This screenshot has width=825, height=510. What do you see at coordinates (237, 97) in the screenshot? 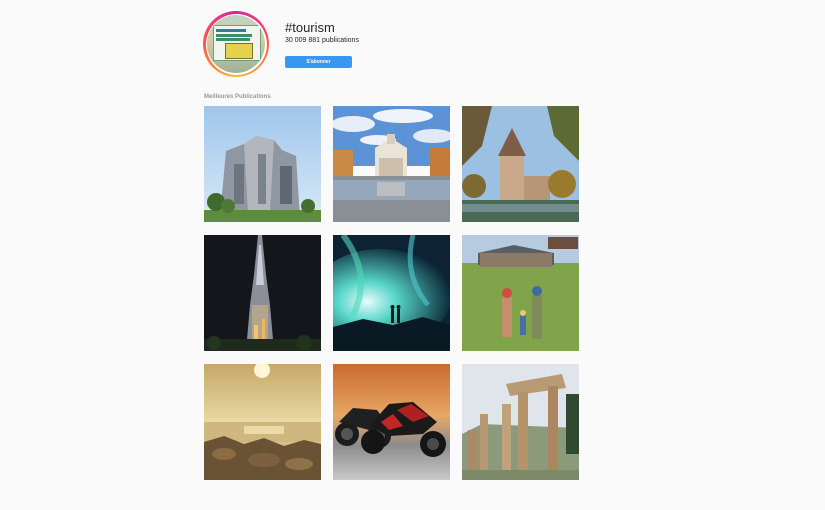
I see `top-posts-title: Meilleures Publications` at bounding box center [237, 97].